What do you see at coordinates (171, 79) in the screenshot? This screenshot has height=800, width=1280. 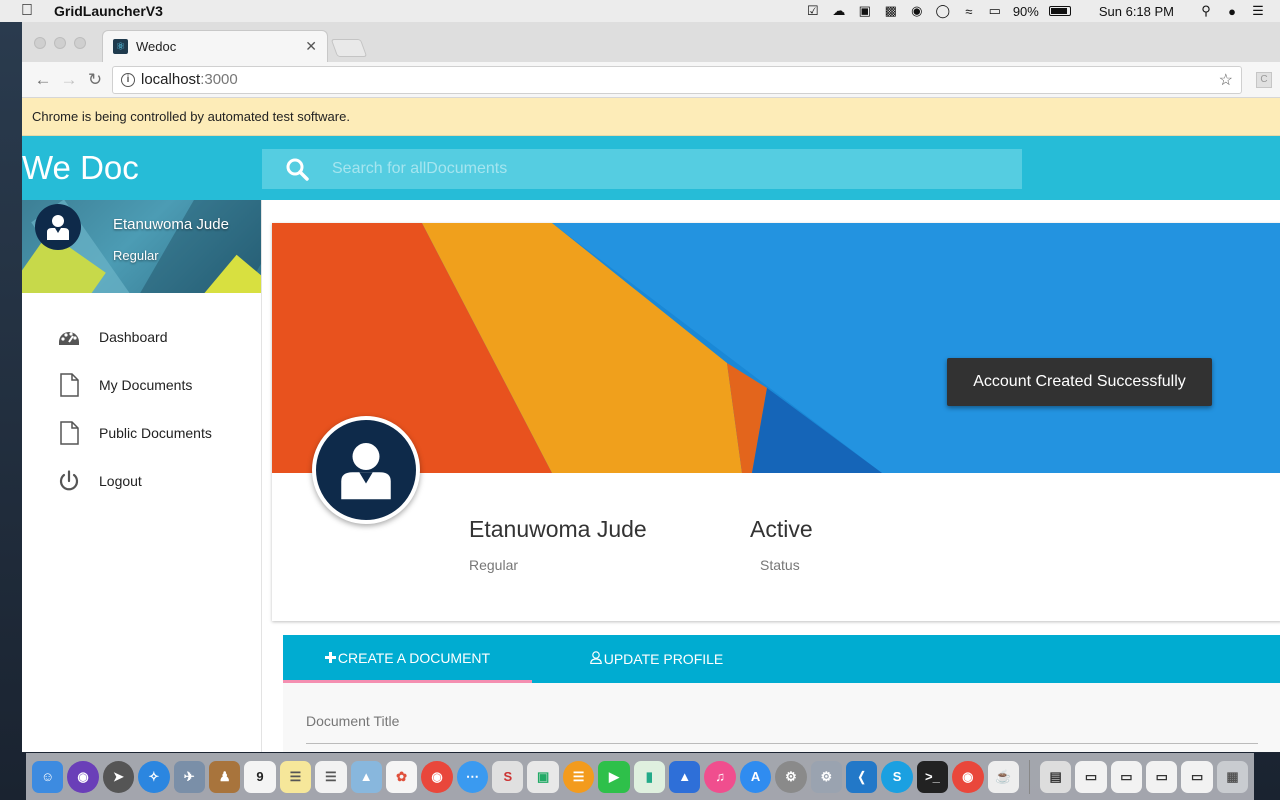 I see `url-host: localhost` at bounding box center [171, 79].